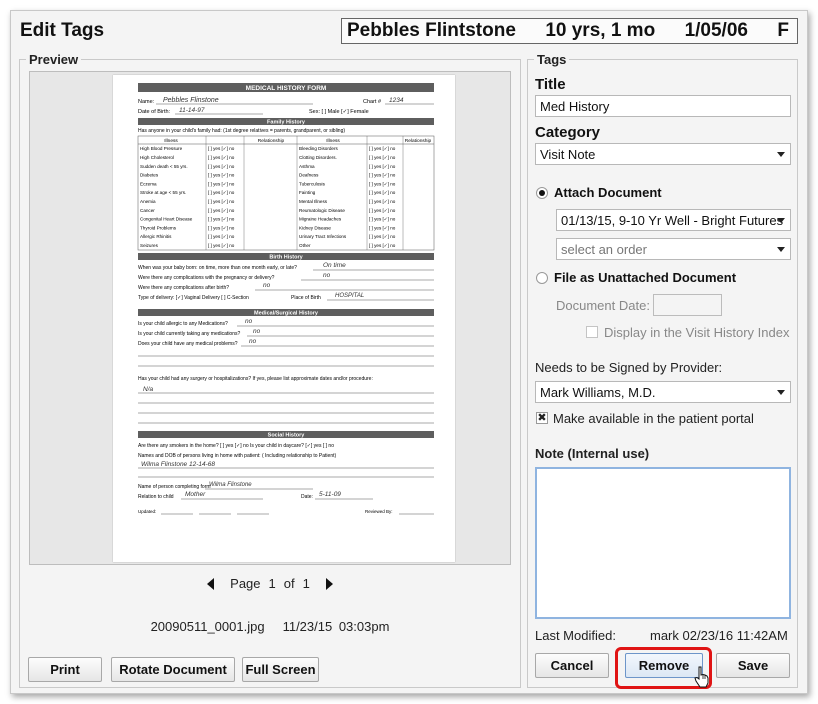  Describe the element at coordinates (568, 132) in the screenshot. I see `category-label: Category` at that location.